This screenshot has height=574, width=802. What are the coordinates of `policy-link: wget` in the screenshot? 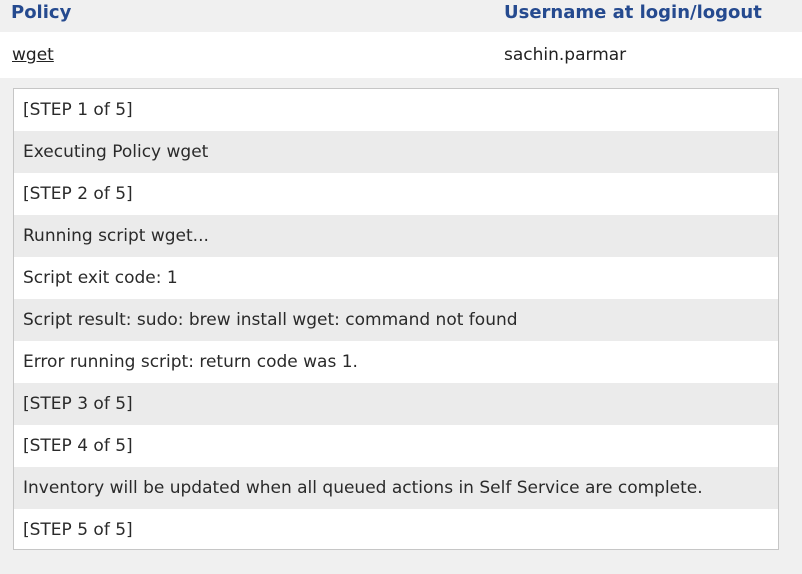 It's located at (33, 55).